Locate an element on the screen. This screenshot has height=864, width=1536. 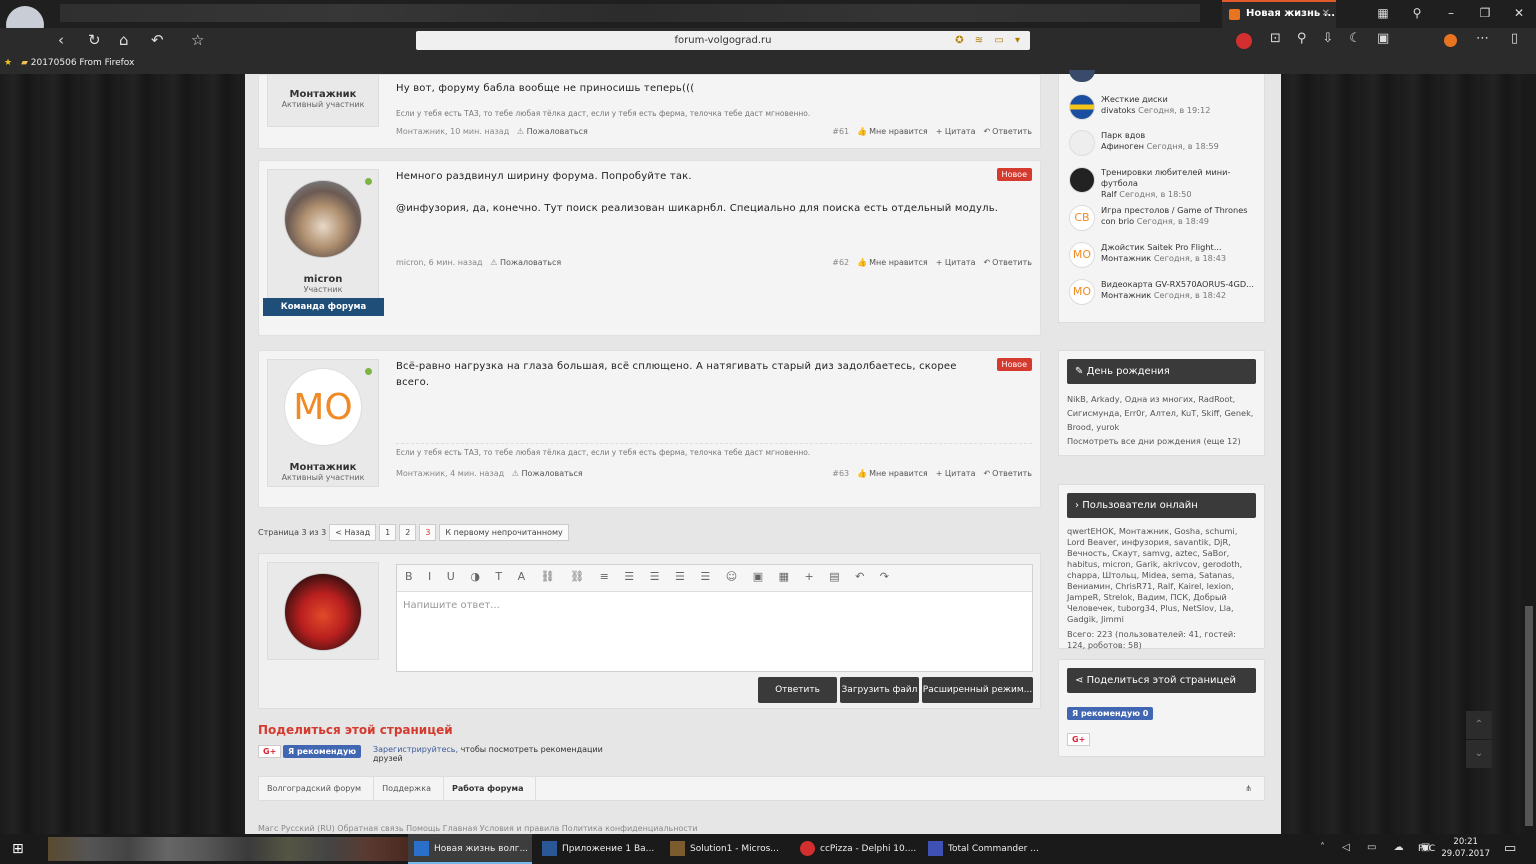
windows-start-icon: ⊞ is located at coordinates (18, 849).